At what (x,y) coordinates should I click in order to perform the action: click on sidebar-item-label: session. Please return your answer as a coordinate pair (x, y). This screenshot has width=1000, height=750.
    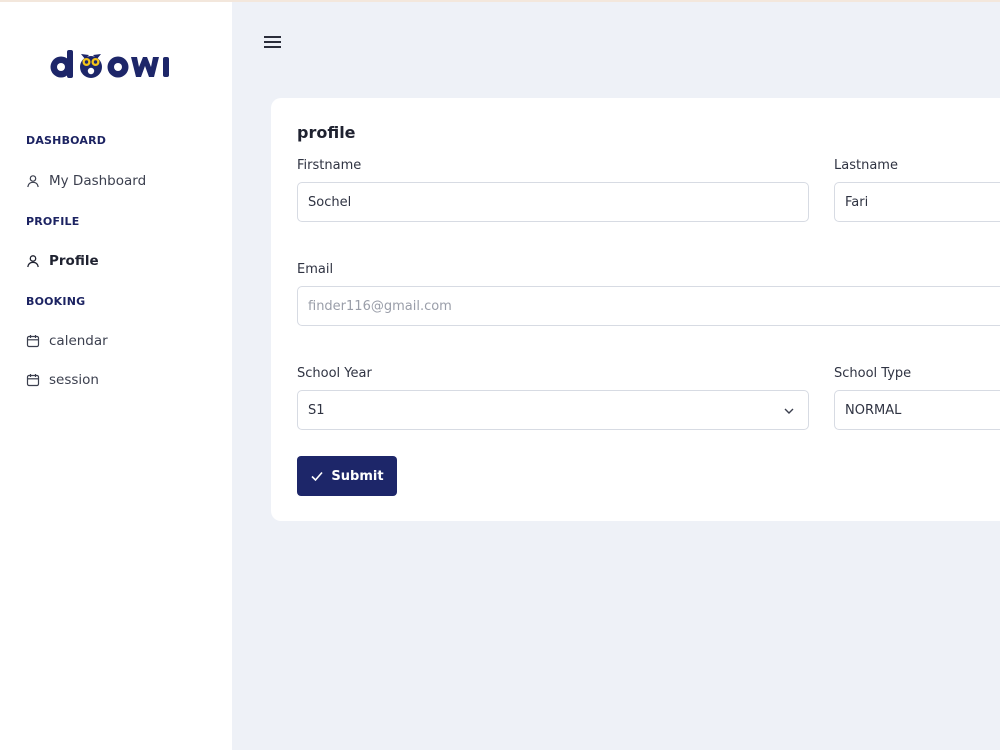
    Looking at the image, I should click on (74, 380).